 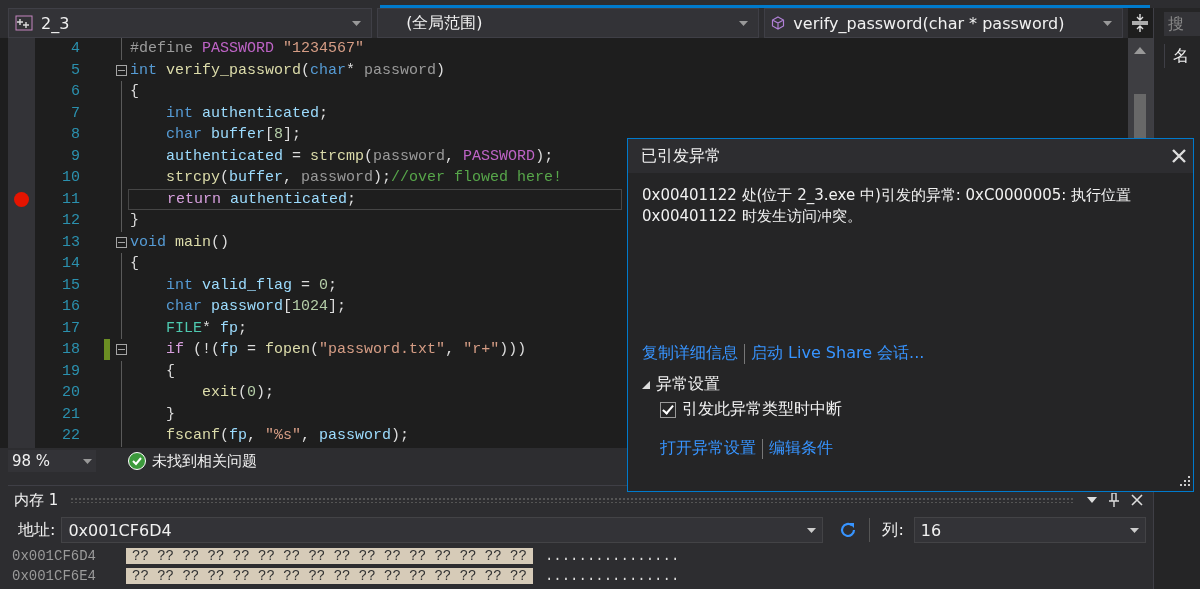 What do you see at coordinates (70, 178) in the screenshot?
I see `line-number: 10` at bounding box center [70, 178].